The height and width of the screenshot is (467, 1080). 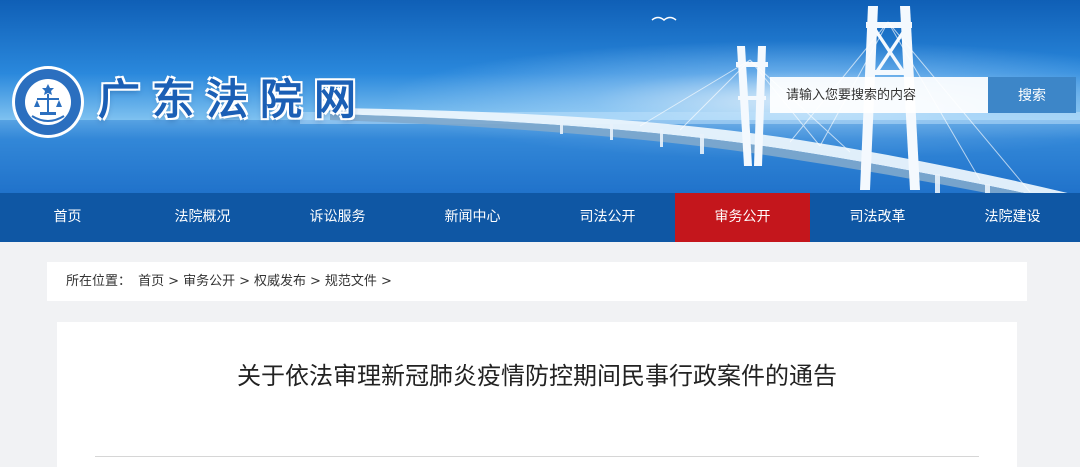 I want to click on nav-item-court-construction: 法院建设, so click(x=1012, y=217).